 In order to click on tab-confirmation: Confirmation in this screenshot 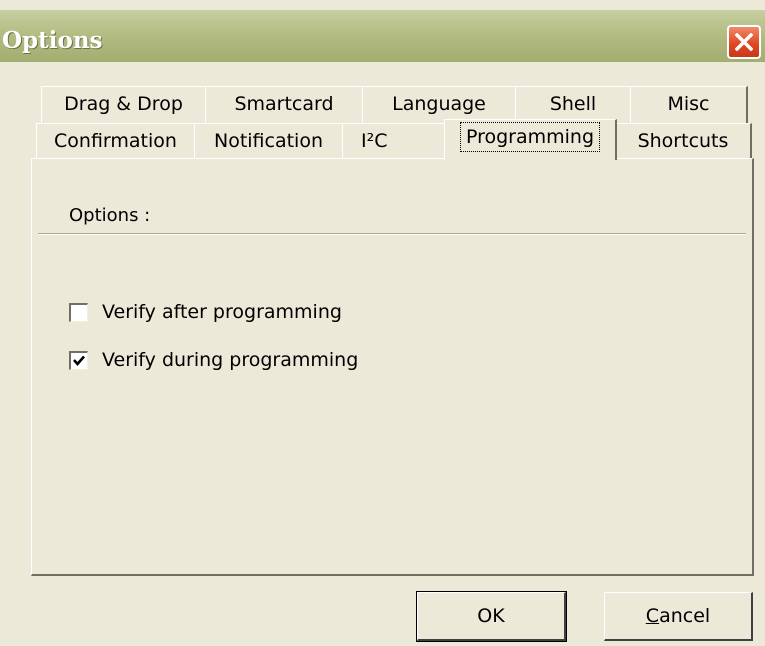, I will do `click(116, 141)`.